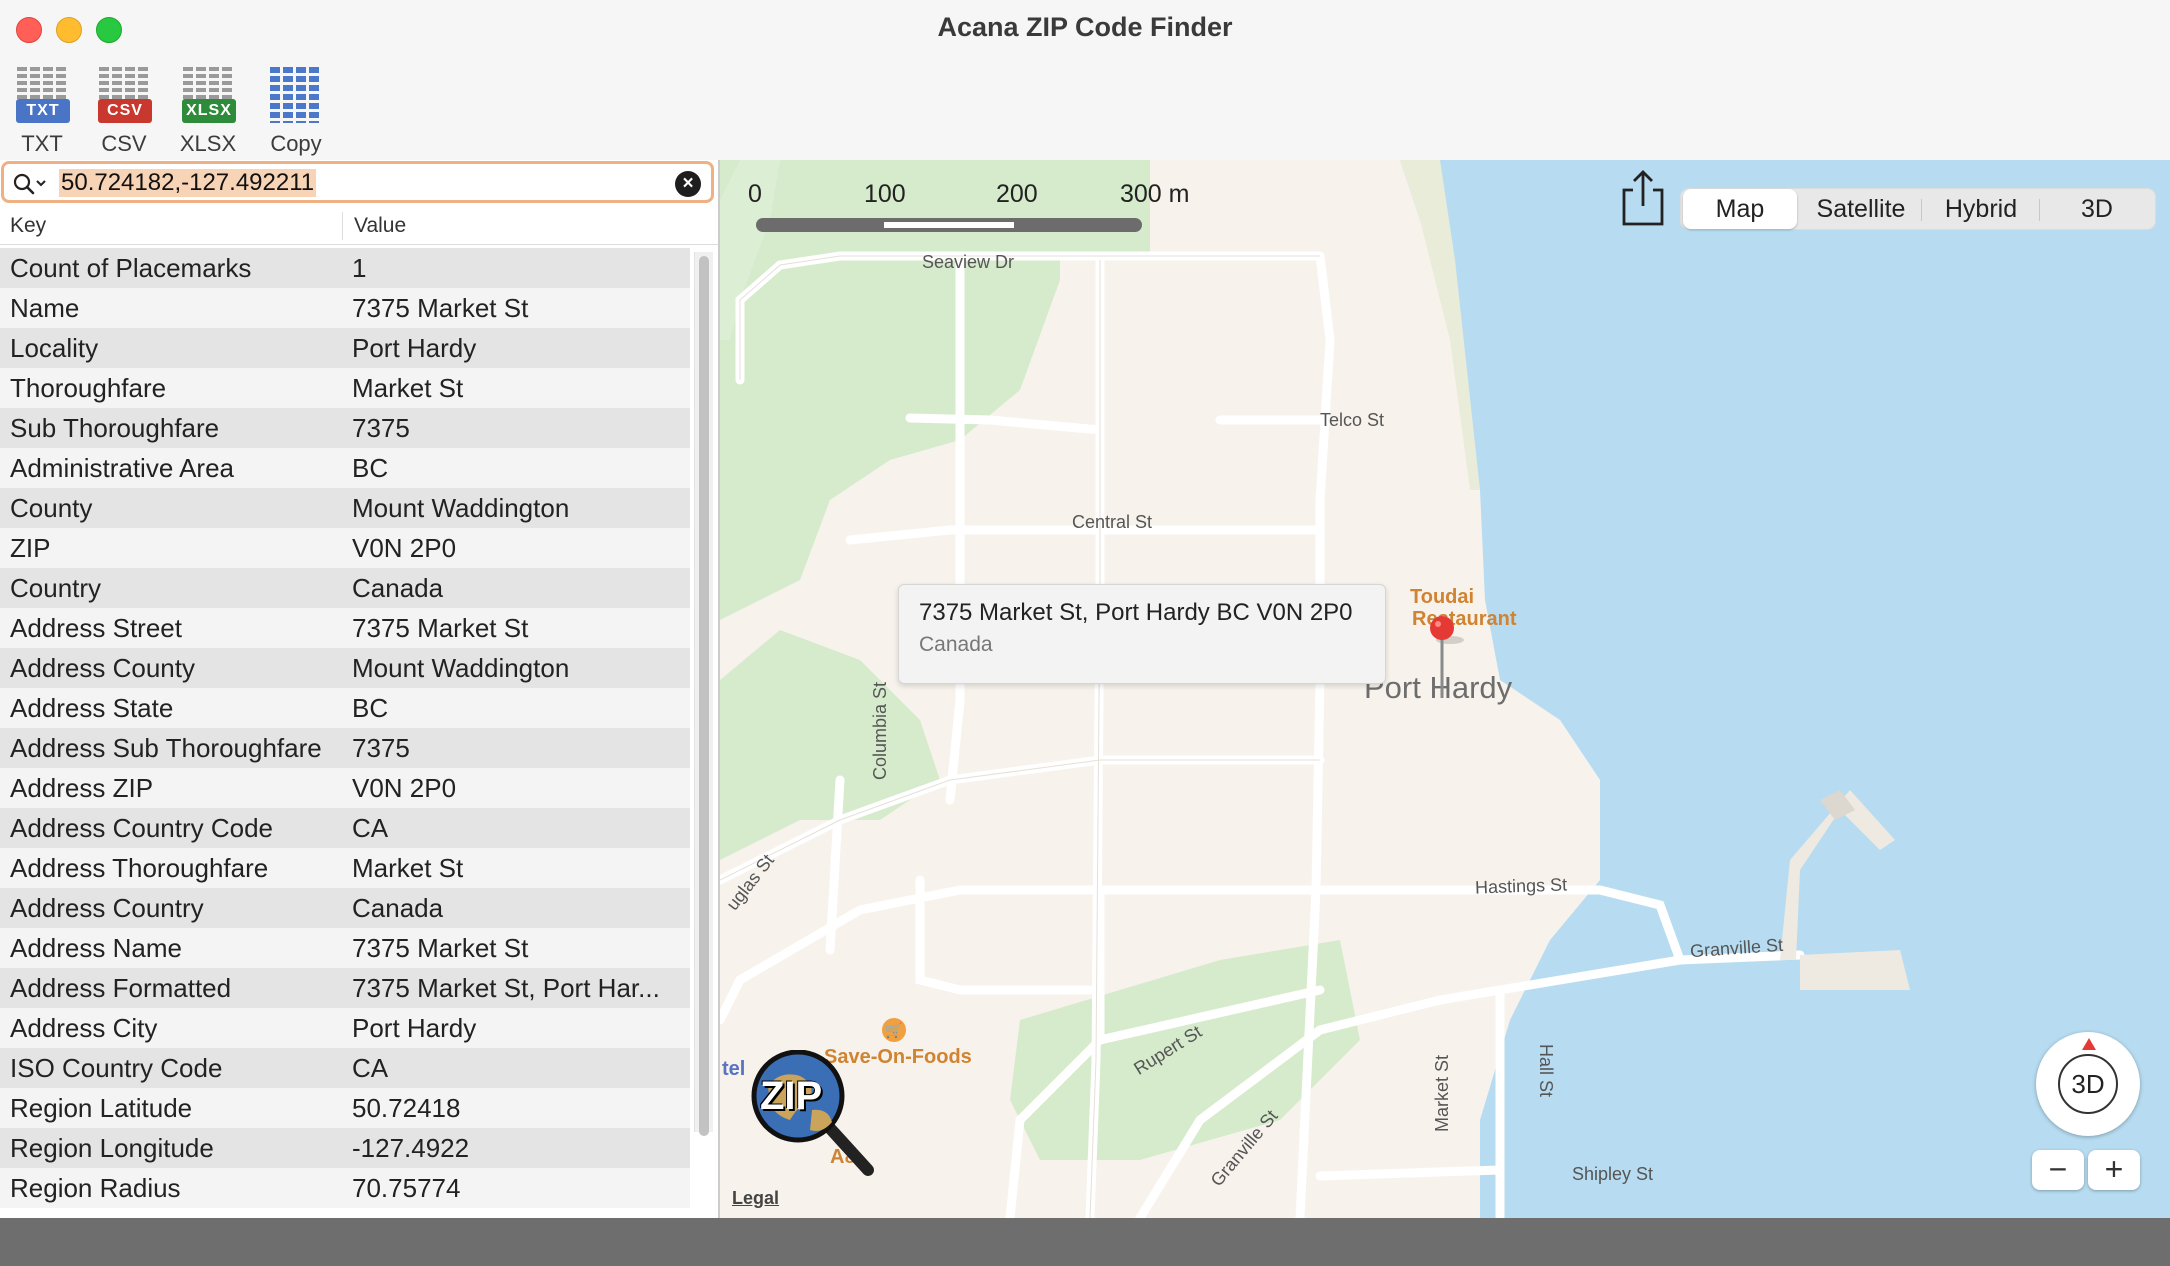  I want to click on export-txt-label: TXT, so click(42, 143).